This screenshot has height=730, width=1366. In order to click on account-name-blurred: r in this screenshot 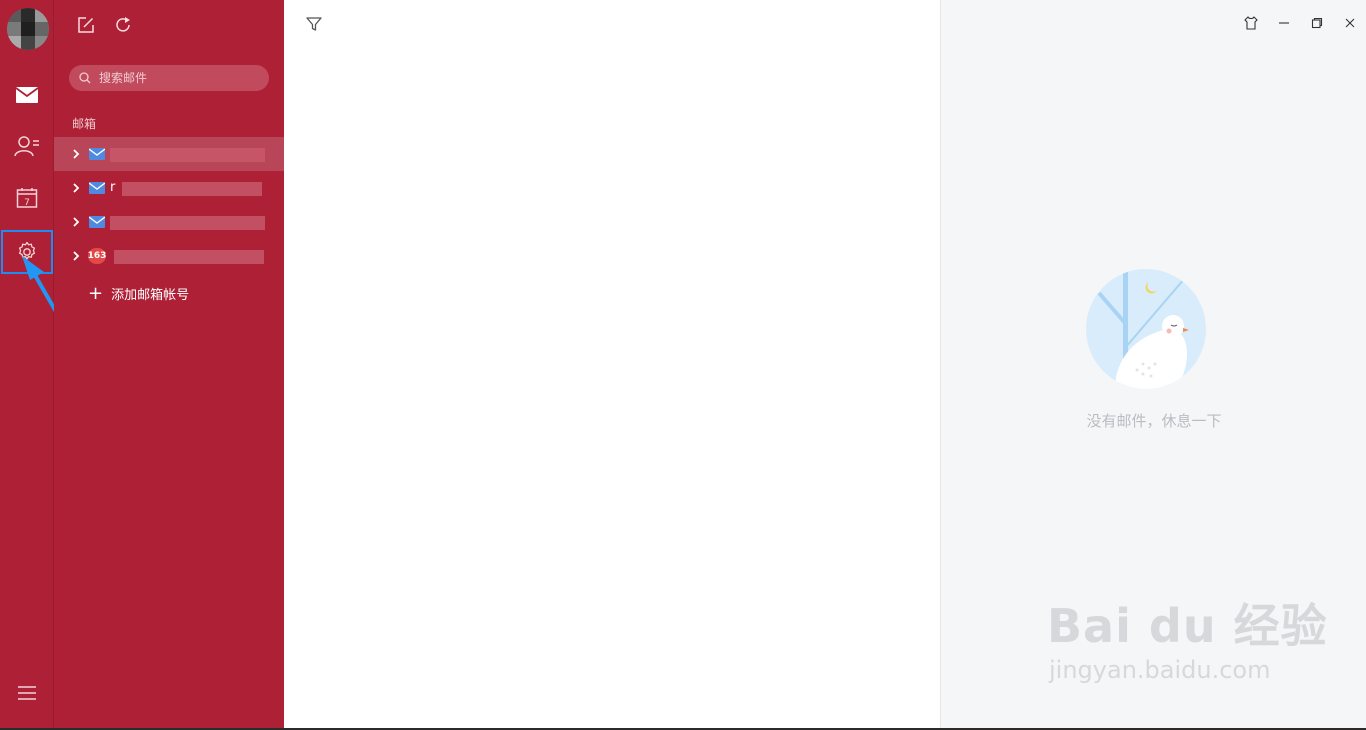, I will do `click(187, 188)`.